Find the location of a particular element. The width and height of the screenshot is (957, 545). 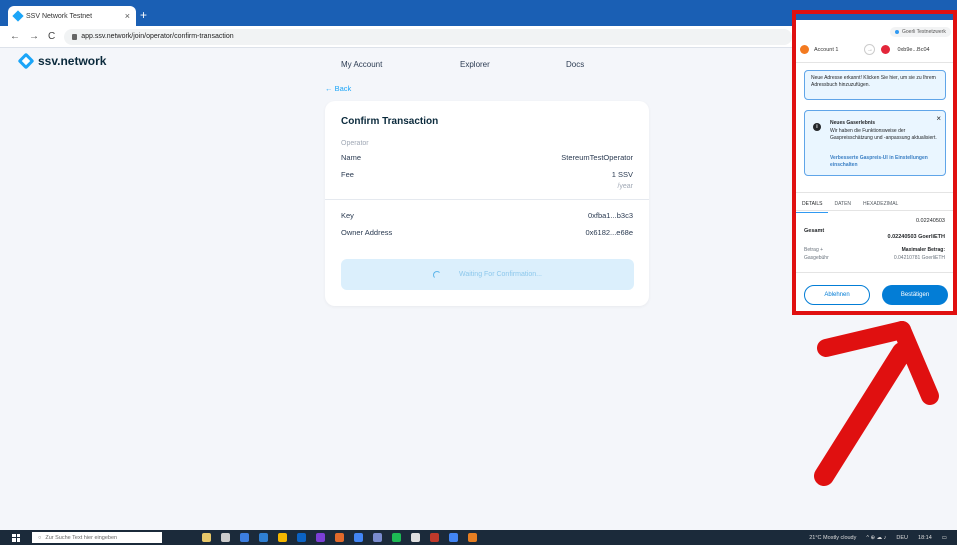

account-transfer-row: Account 1 → 0xb9e...Bc04 is located at coordinates (875, 49).